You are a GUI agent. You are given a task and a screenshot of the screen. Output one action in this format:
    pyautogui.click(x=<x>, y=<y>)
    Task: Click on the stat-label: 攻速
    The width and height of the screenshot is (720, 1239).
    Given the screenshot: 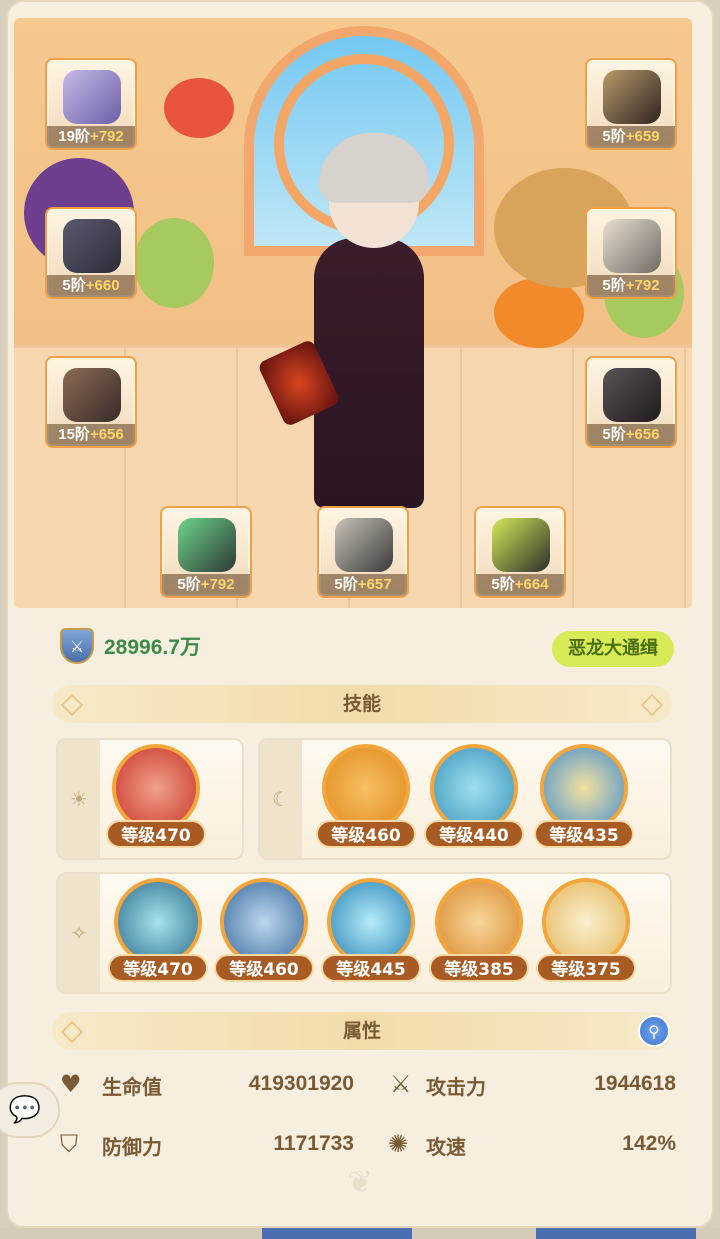 What is the action you would take?
    pyautogui.click(x=446, y=1147)
    